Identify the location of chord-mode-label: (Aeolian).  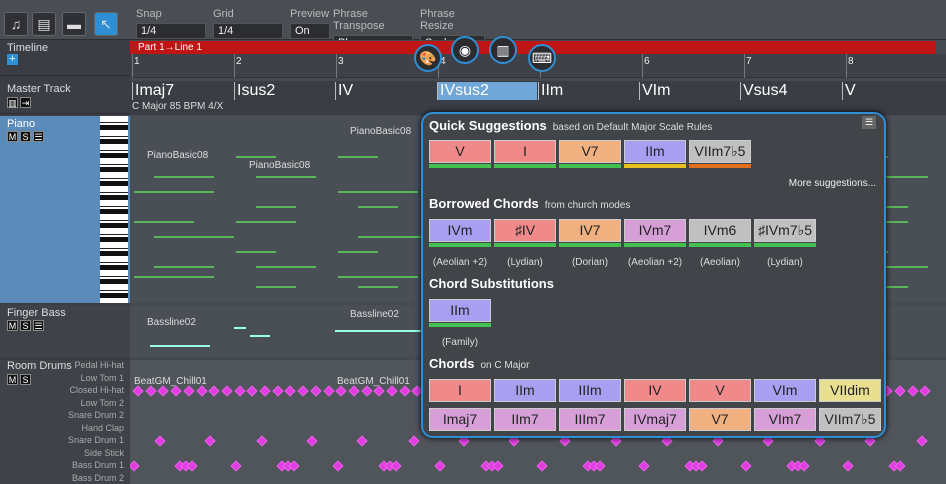
(720, 262).